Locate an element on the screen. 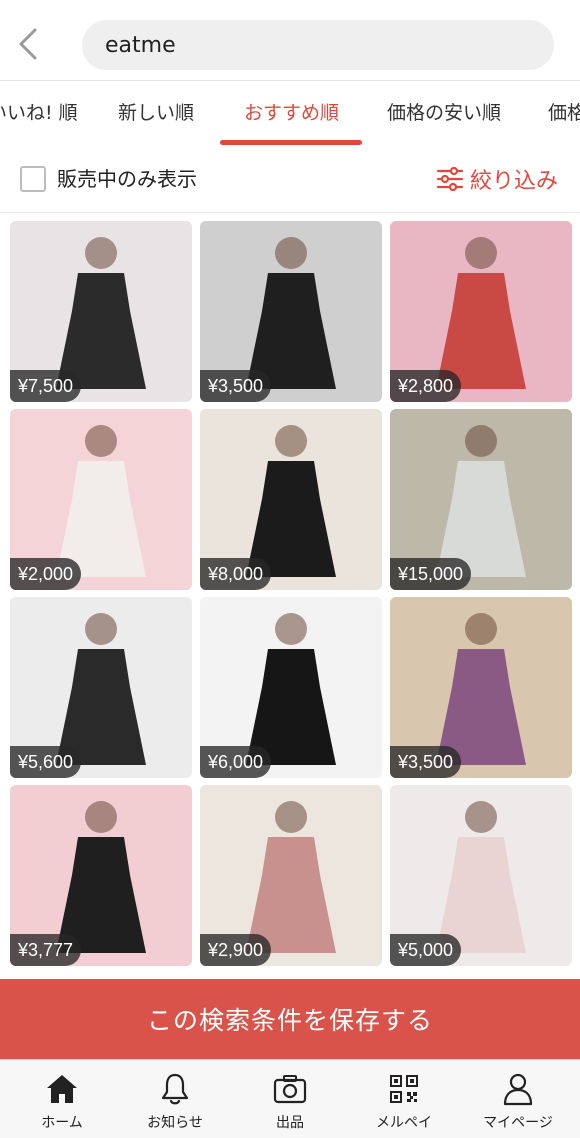  camera-icon is located at coordinates (290, 1089).